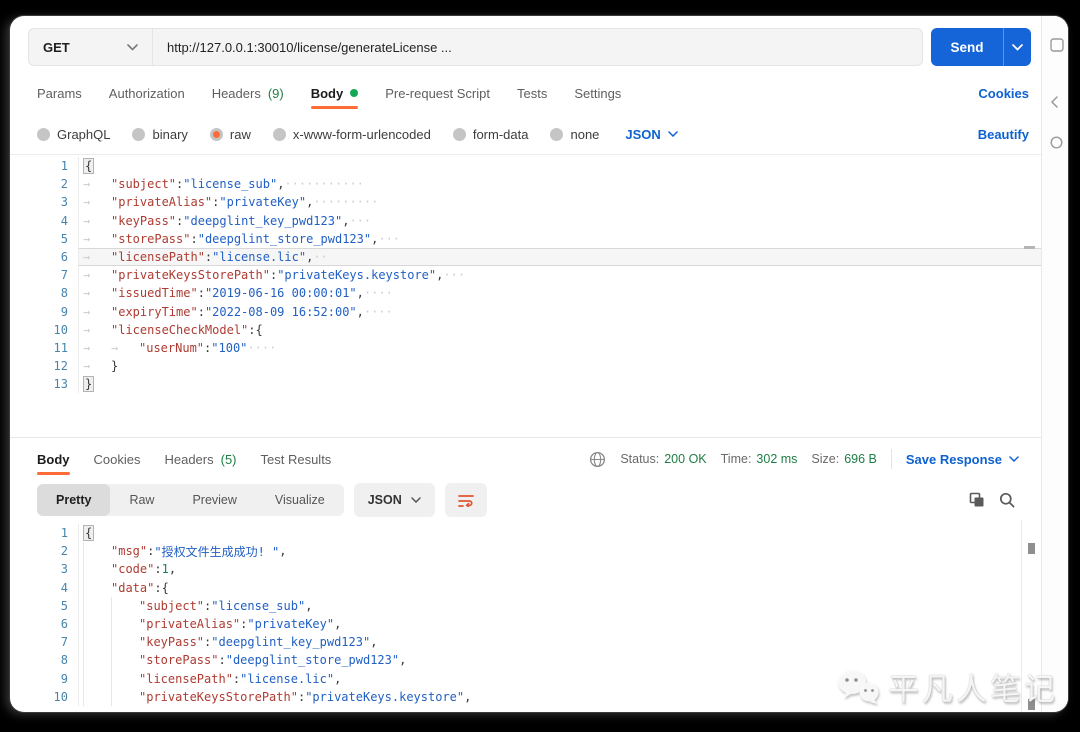 The height and width of the screenshot is (732, 1080). I want to click on view-pretty: Pretty, so click(74, 500).